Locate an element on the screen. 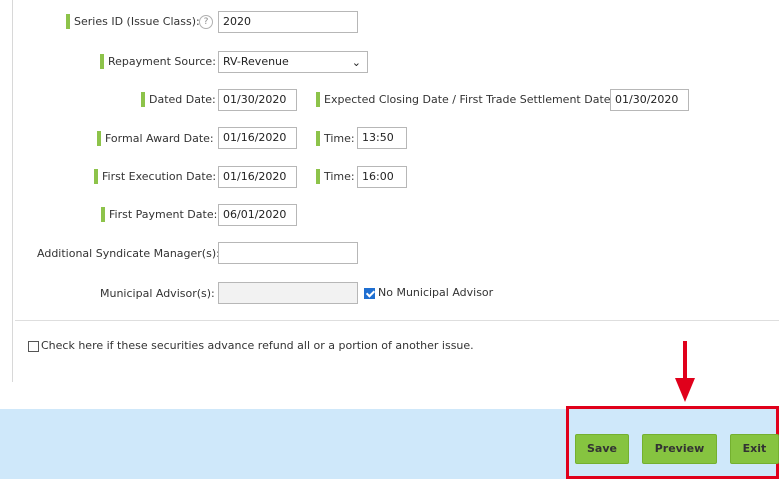 This screenshot has width=779, height=479. first-payment-date-input: 06/01/2020 is located at coordinates (257, 215).